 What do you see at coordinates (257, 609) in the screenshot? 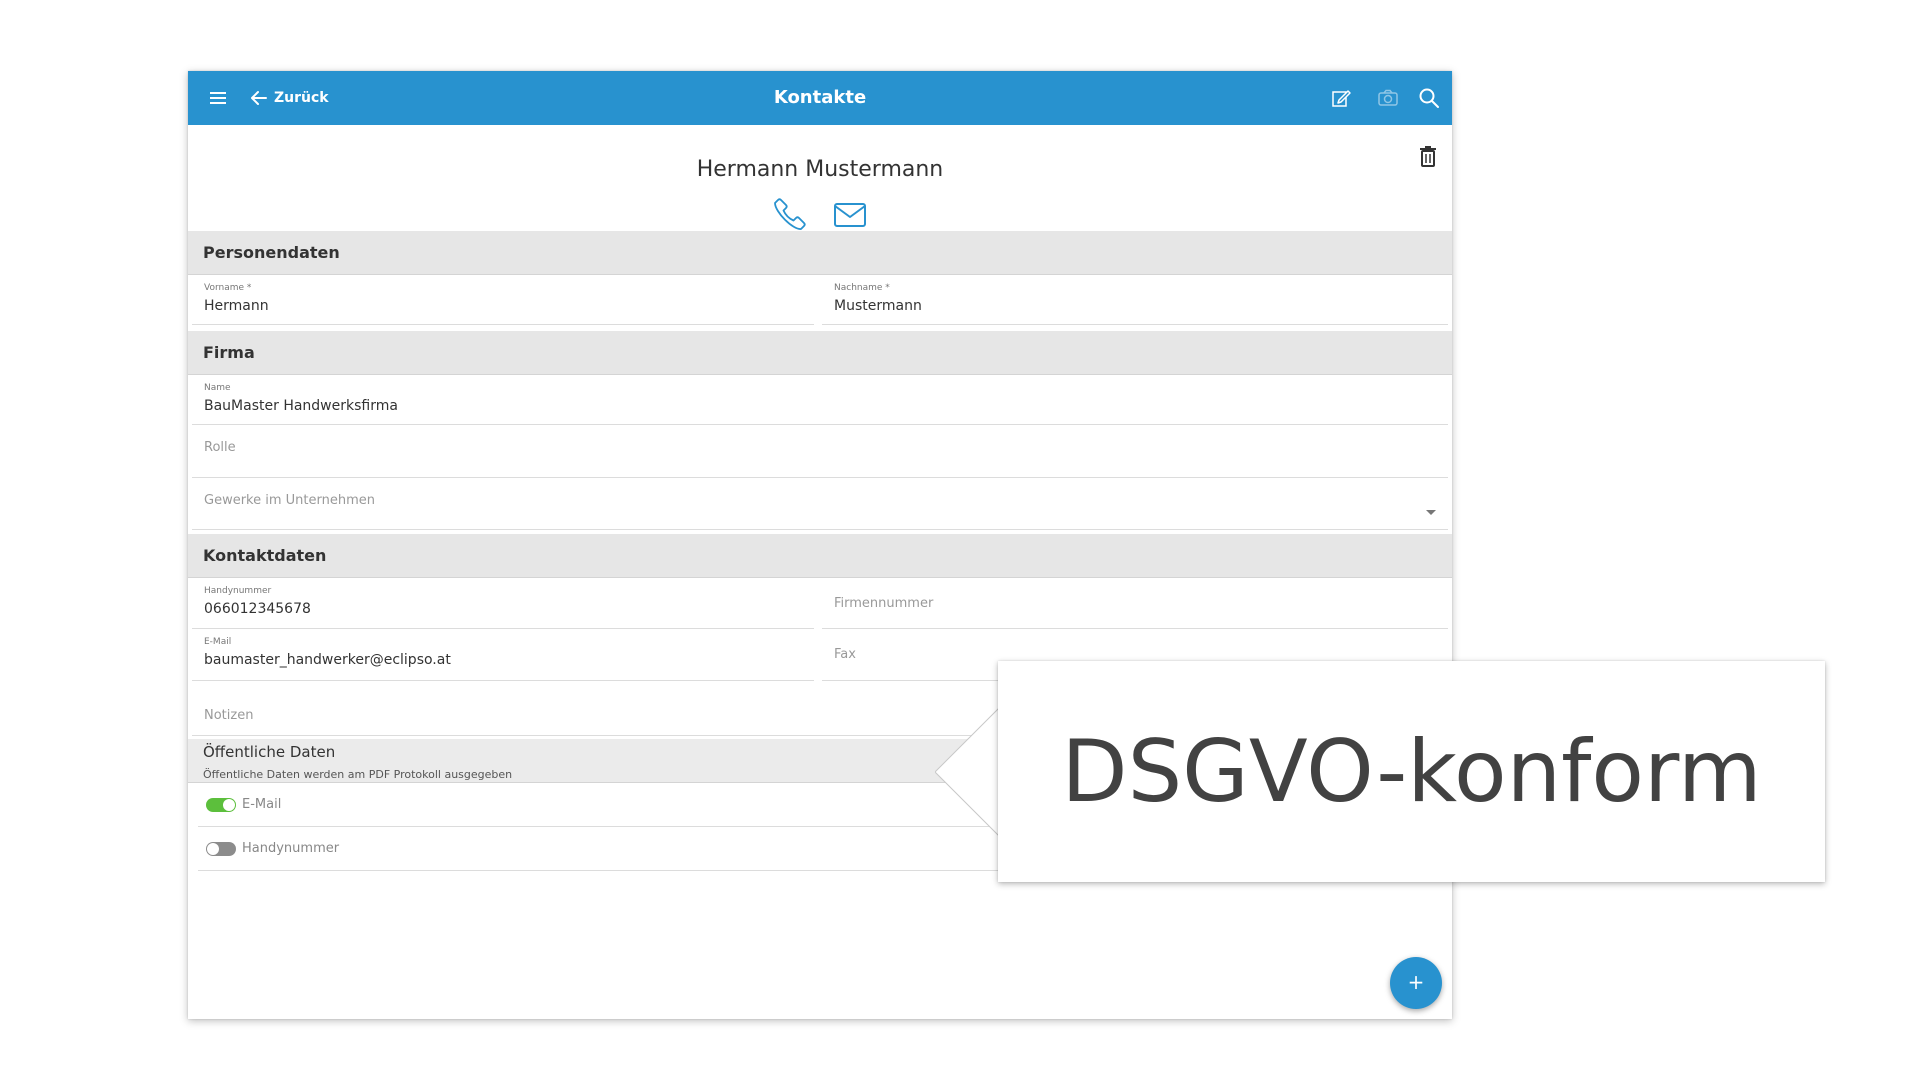
I see `mobile-value: 066012345678` at bounding box center [257, 609].